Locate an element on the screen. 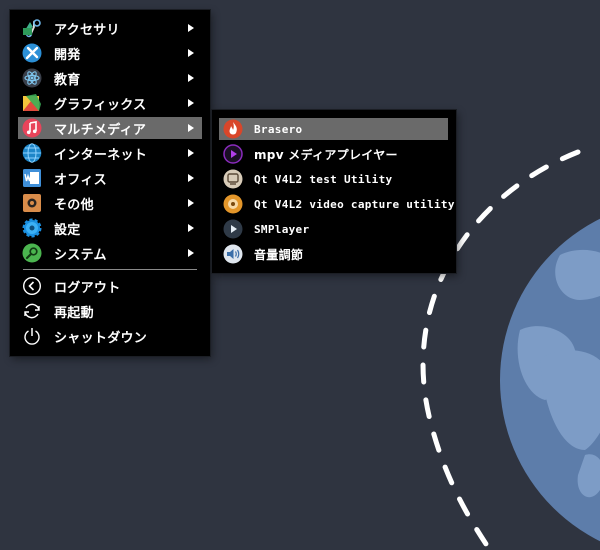 The height and width of the screenshot is (550, 600). menu-item-development: 開発 is located at coordinates (110, 53).